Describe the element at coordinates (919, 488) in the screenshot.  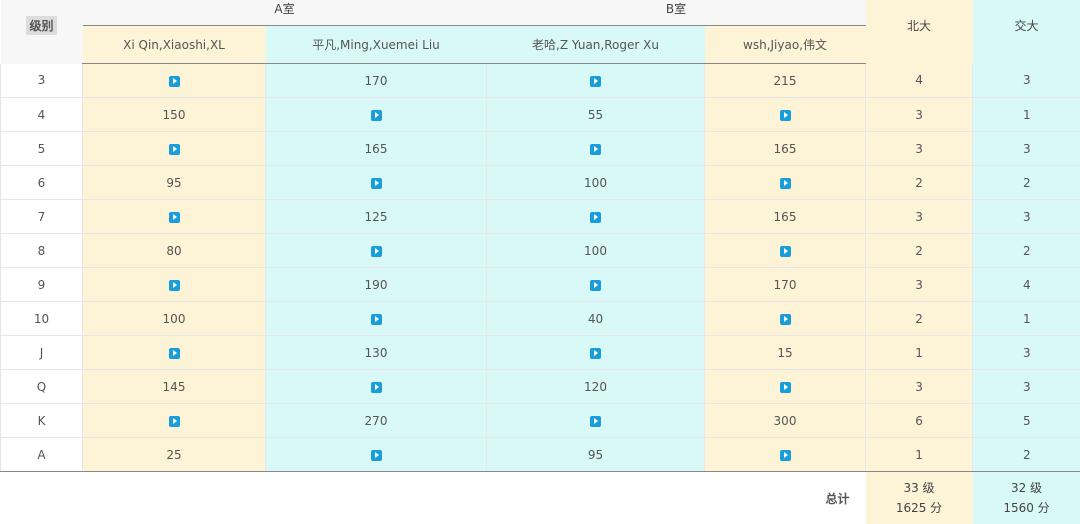
I see `university-1-total-levels: 33 级` at that location.